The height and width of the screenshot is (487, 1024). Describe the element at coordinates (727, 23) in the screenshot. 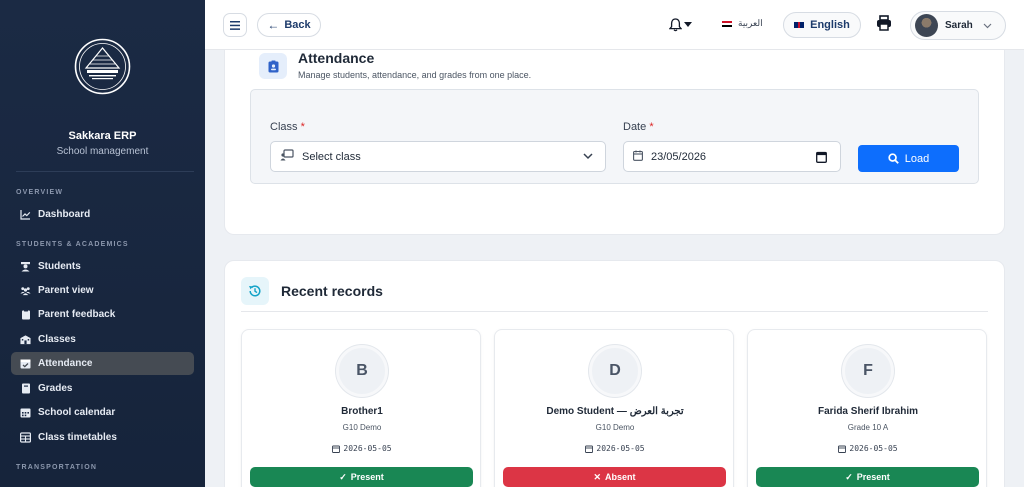

I see `egypt-flag-icon` at that location.